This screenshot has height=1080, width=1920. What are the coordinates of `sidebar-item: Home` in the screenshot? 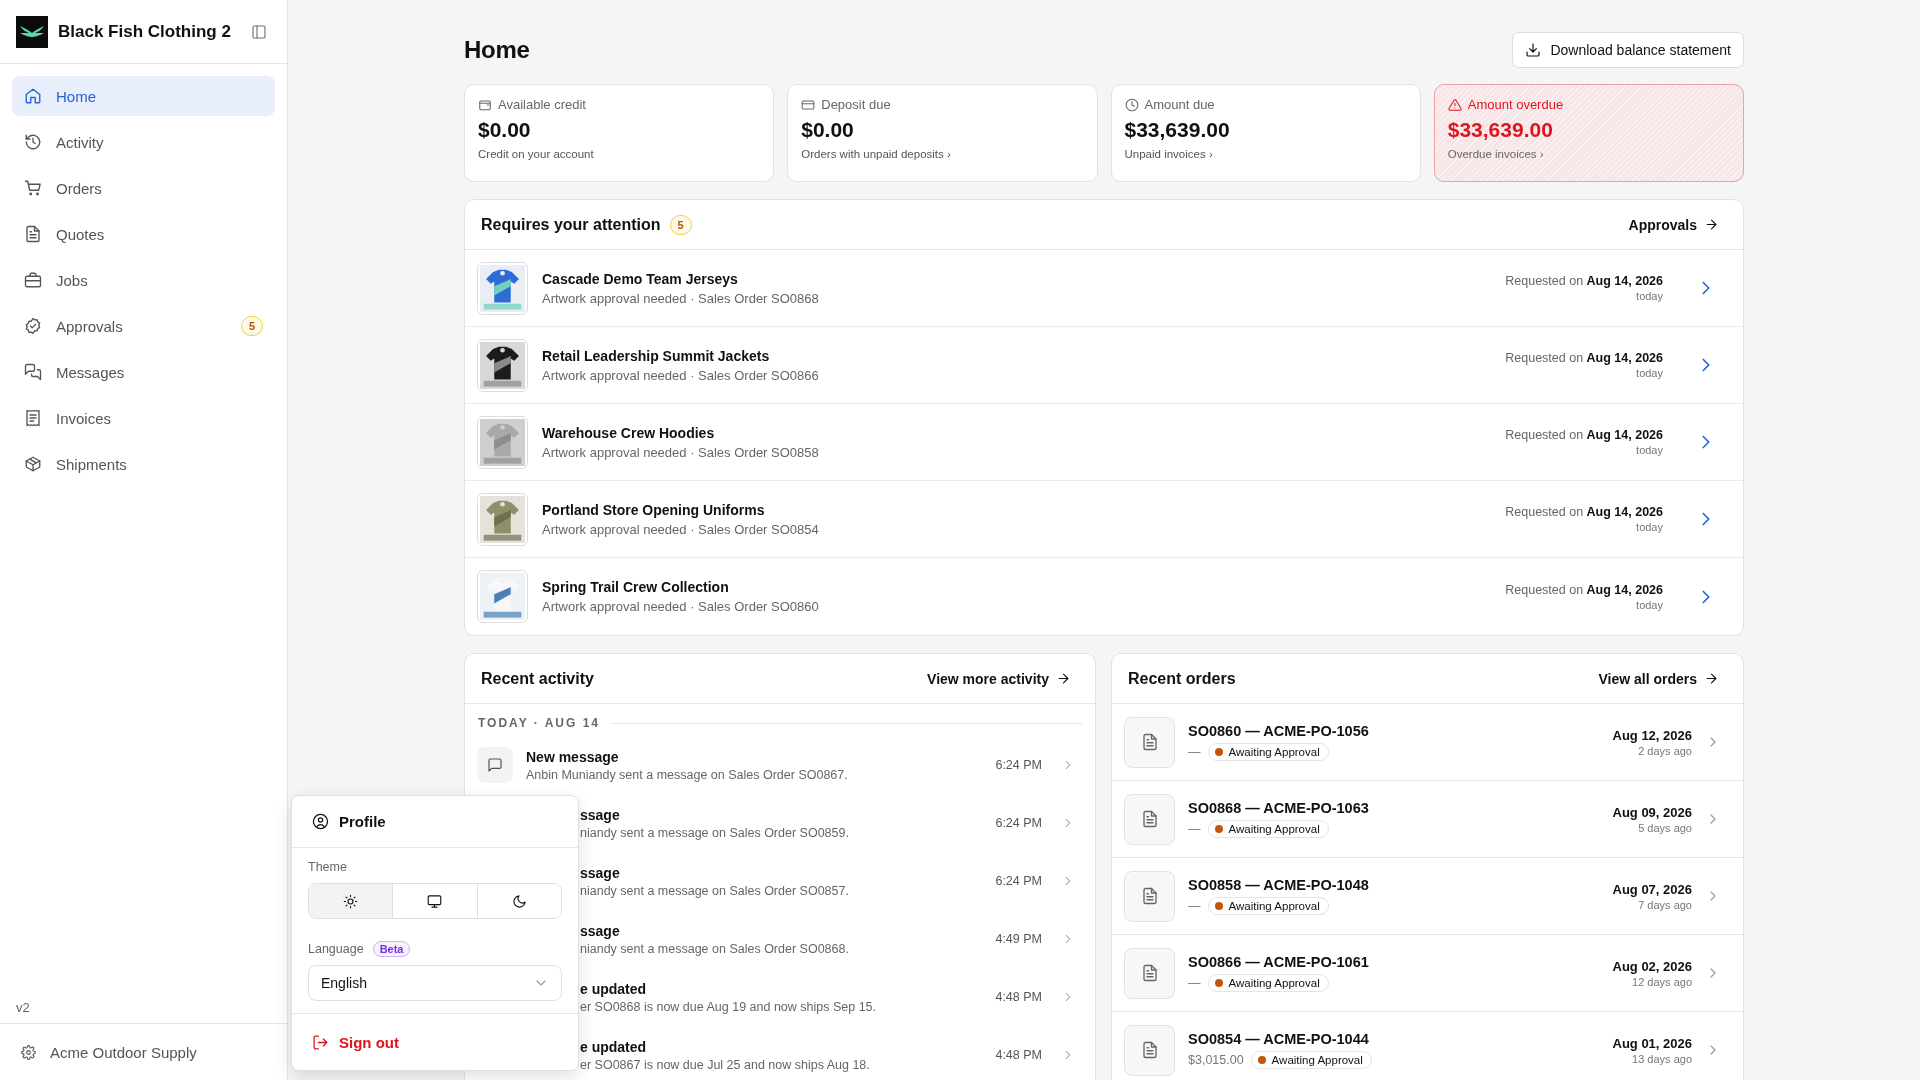 It's located at (143, 96).